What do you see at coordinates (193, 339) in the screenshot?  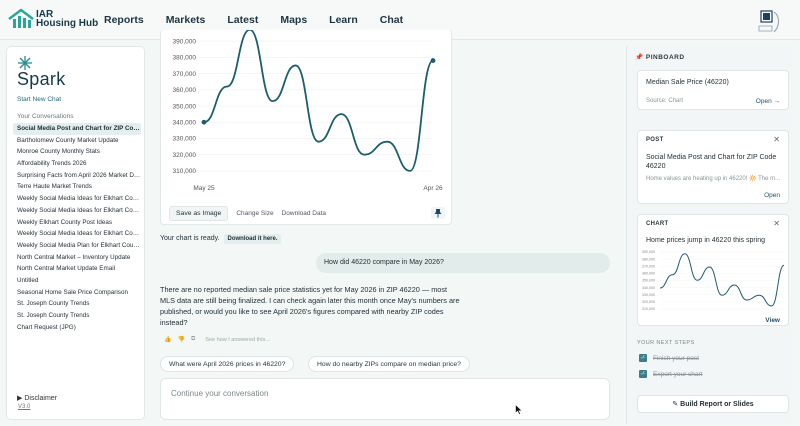 I see `copy-icon: ⧉` at bounding box center [193, 339].